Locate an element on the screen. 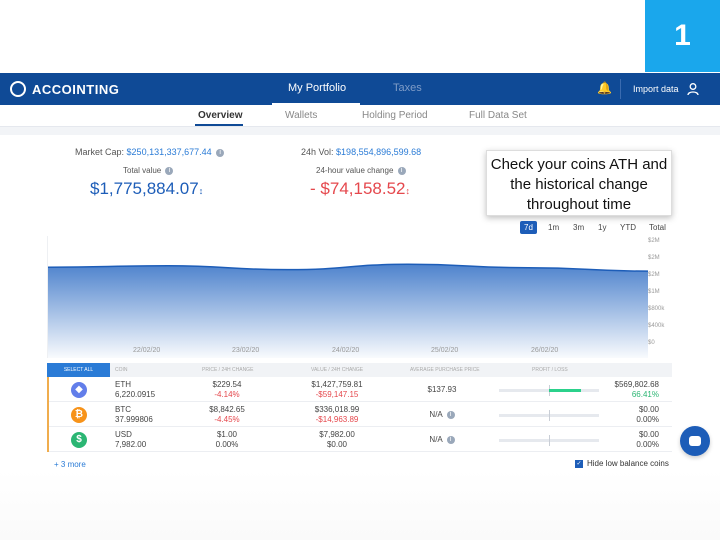 The height and width of the screenshot is (540, 720). y-tick-label: $800k is located at coordinates (656, 309).